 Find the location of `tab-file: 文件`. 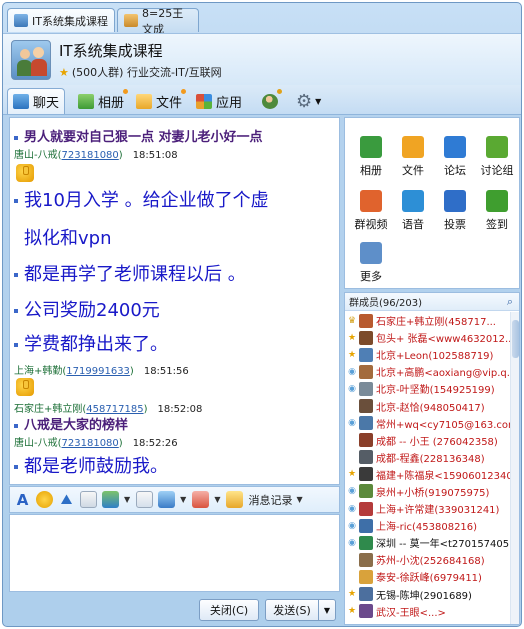

tab-file: 文件 is located at coordinates (159, 101).